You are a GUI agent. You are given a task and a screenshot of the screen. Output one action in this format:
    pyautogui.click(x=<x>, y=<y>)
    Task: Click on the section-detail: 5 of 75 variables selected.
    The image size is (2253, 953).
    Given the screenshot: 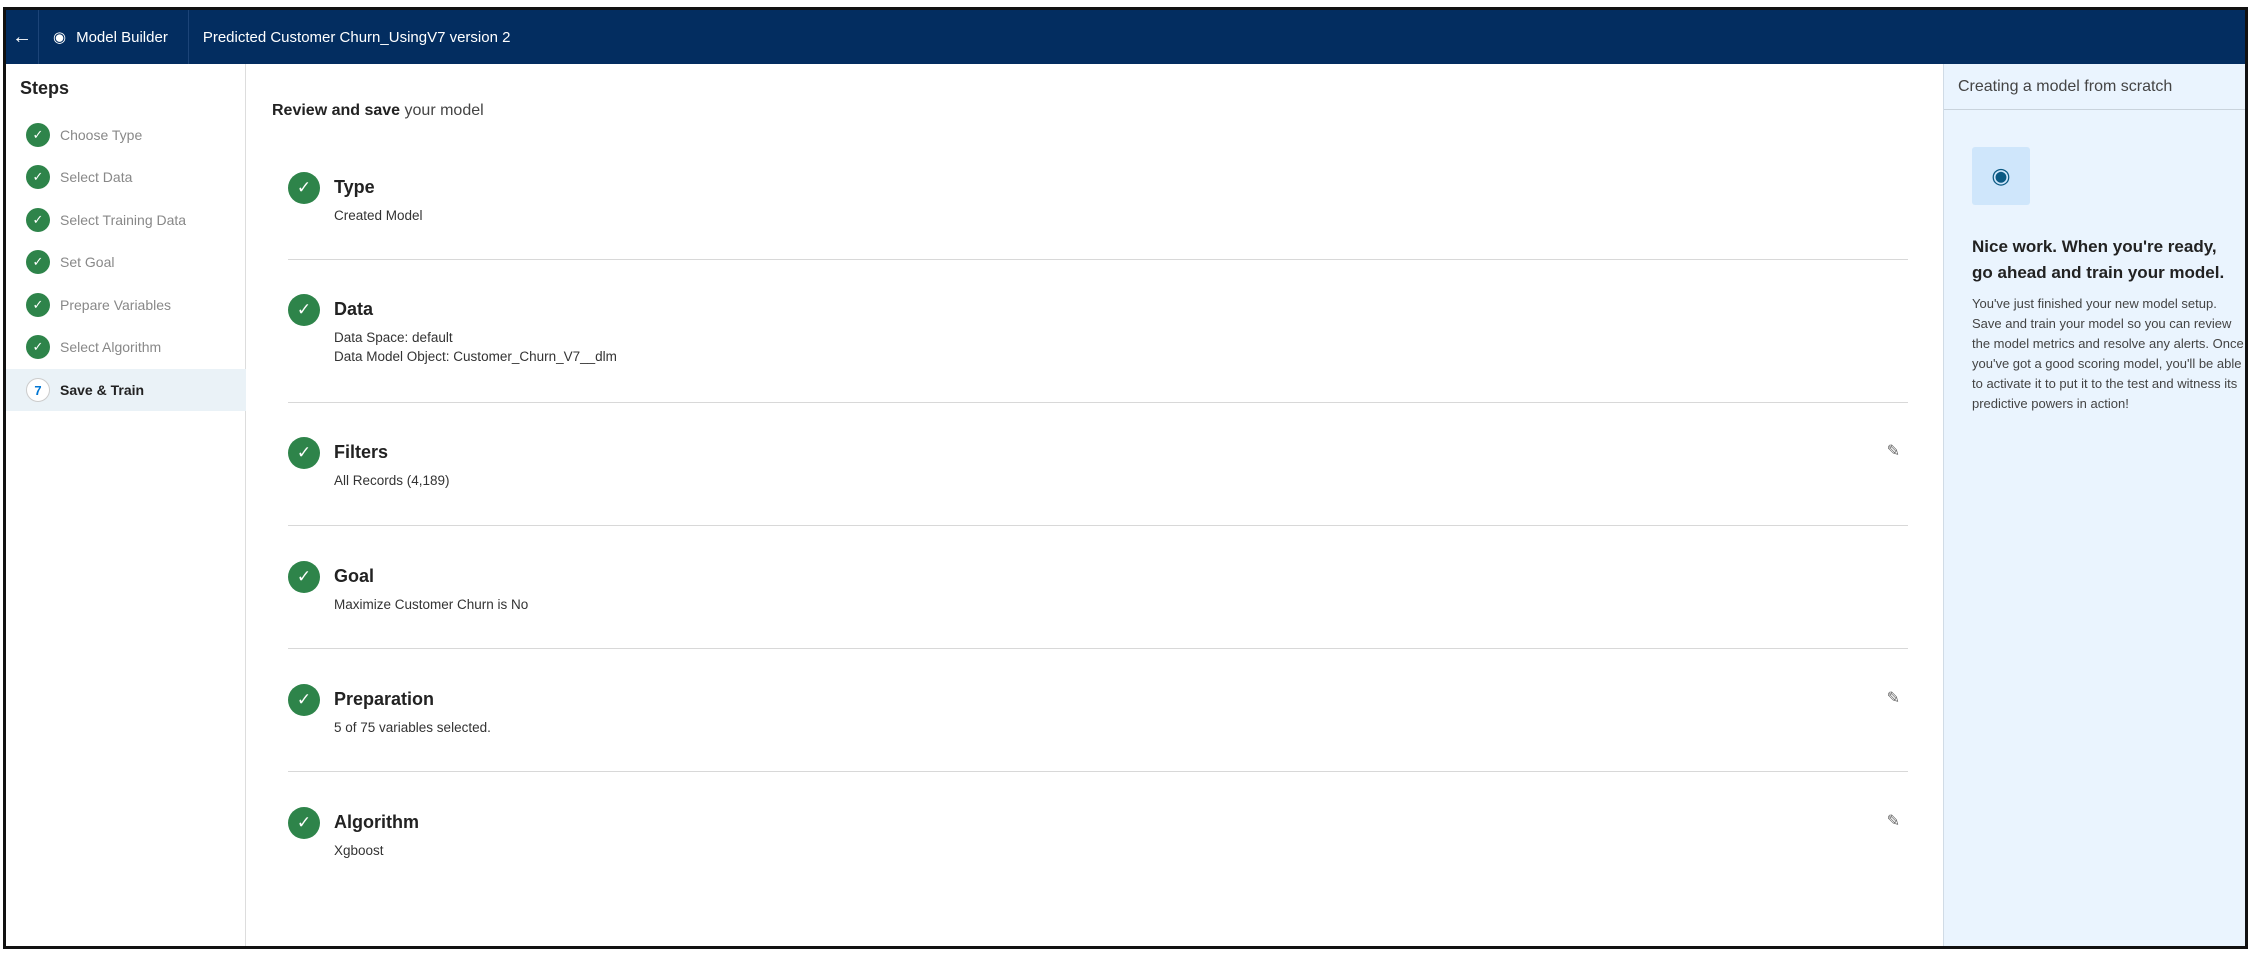 What is the action you would take?
    pyautogui.click(x=412, y=727)
    